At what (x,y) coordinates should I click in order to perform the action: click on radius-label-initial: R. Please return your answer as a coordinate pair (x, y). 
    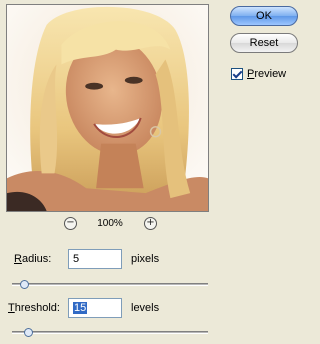
    Looking at the image, I should click on (18, 259).